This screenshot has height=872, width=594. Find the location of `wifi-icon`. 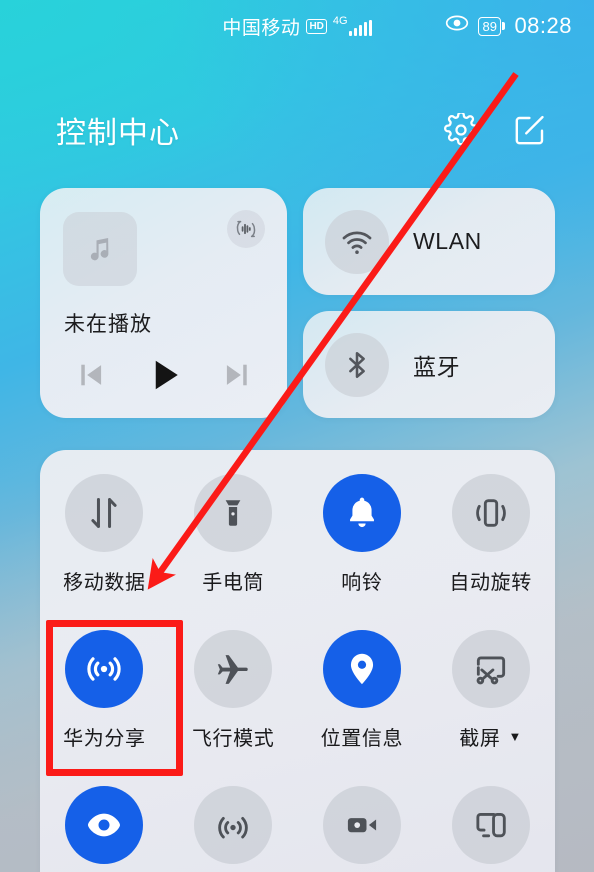

wifi-icon is located at coordinates (357, 241).